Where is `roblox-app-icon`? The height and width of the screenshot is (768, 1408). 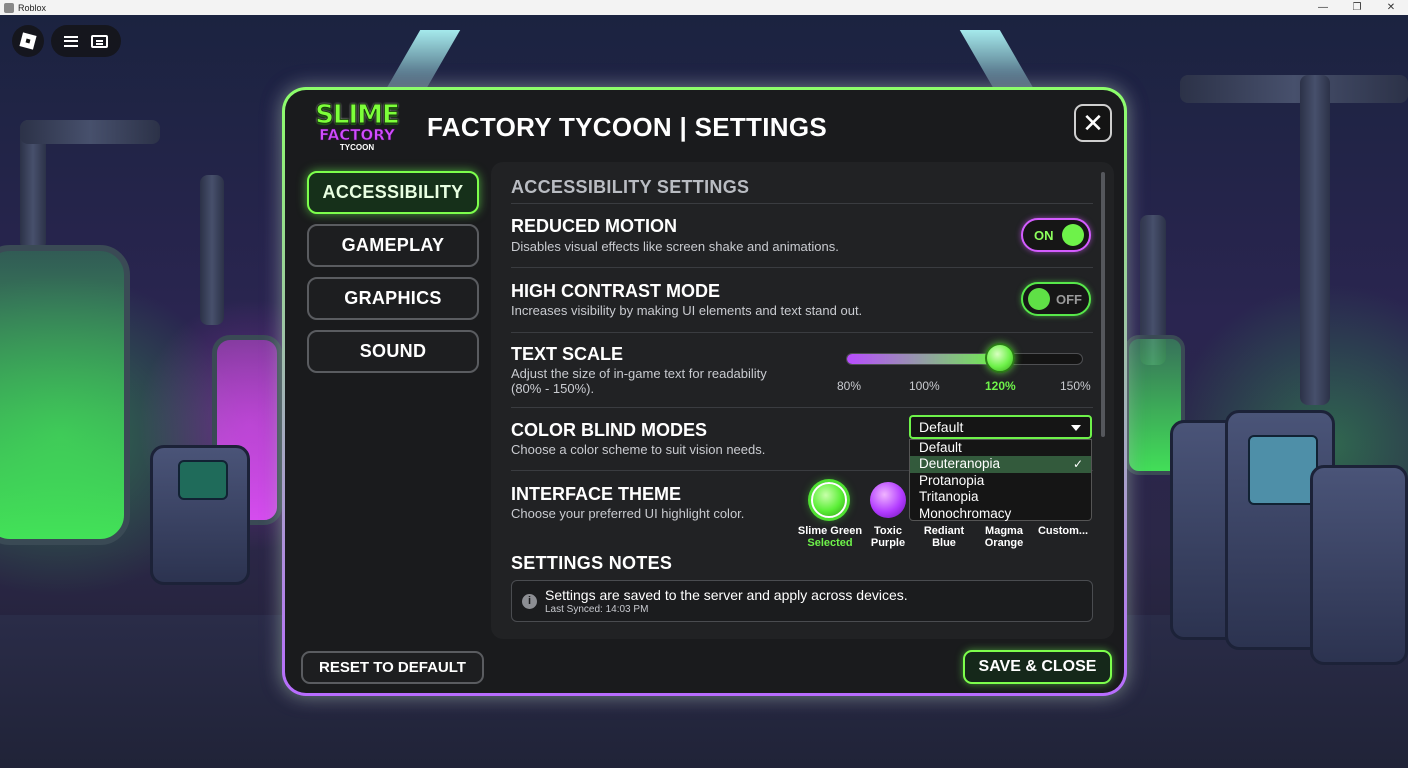 roblox-app-icon is located at coordinates (9, 7).